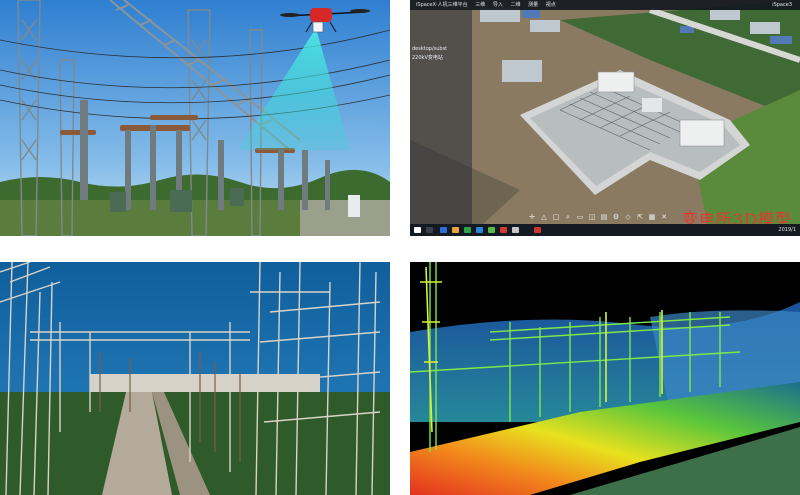 The width and height of the screenshot is (800, 495). What do you see at coordinates (551, 5) in the screenshot?
I see `tab-viewpoint: 视点` at bounding box center [551, 5].